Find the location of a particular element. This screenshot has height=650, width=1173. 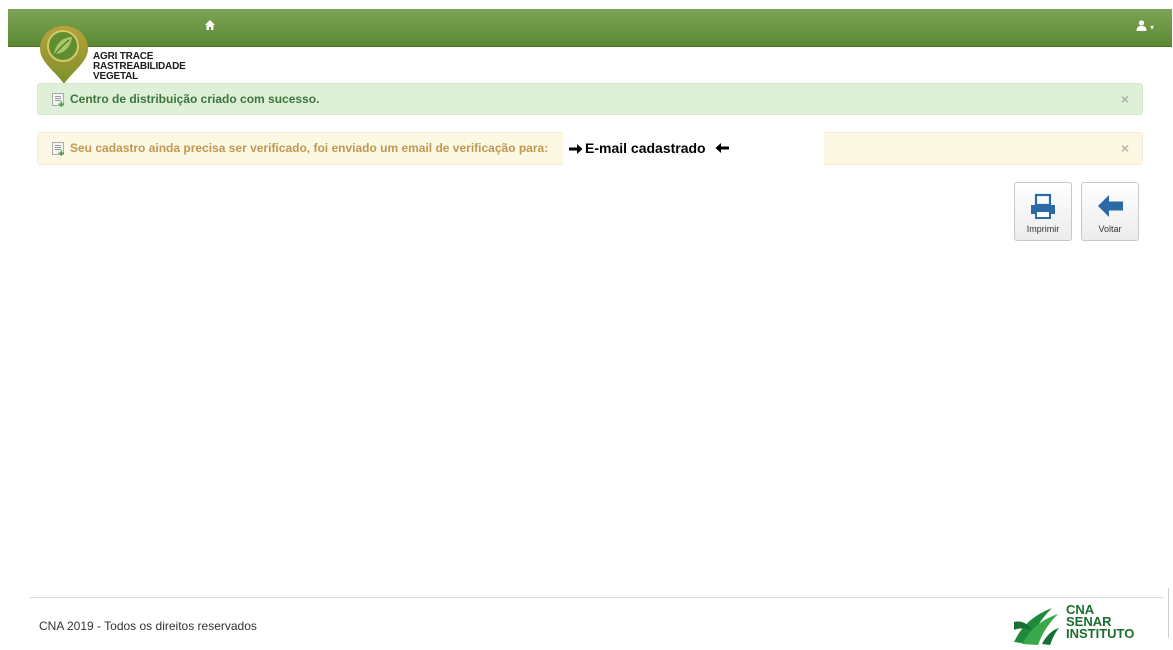

leaf-pin-icon is located at coordinates (64, 55).